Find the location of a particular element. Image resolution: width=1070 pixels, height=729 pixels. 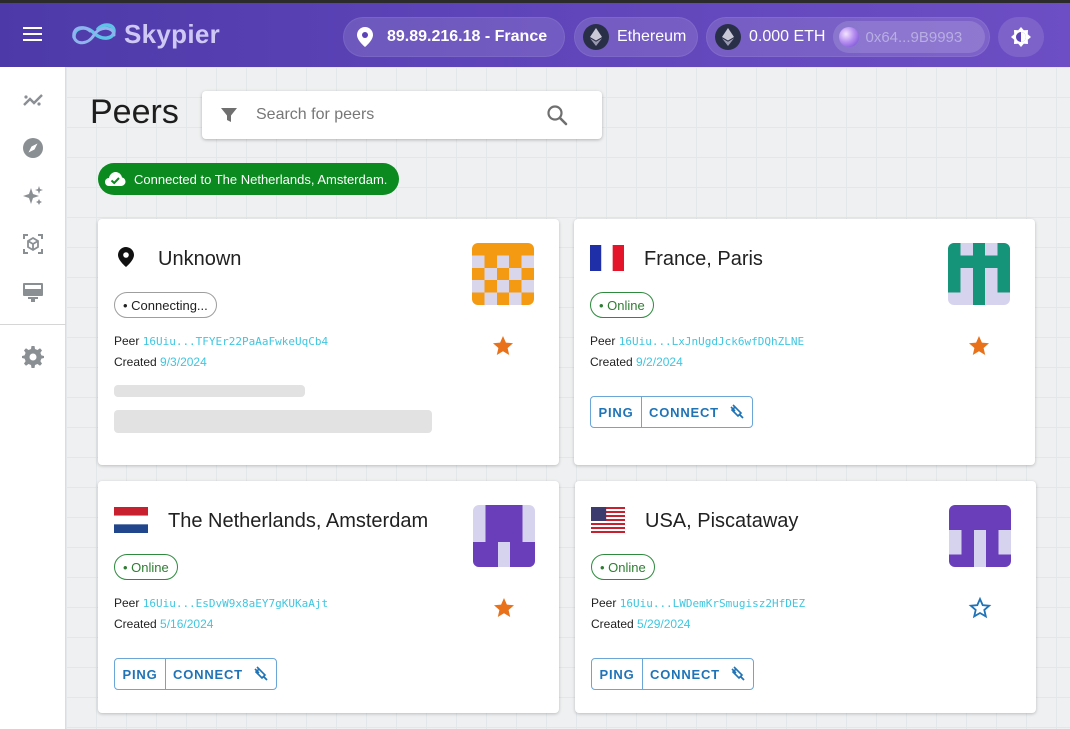

peer-location: USA, Piscataway is located at coordinates (722, 521).